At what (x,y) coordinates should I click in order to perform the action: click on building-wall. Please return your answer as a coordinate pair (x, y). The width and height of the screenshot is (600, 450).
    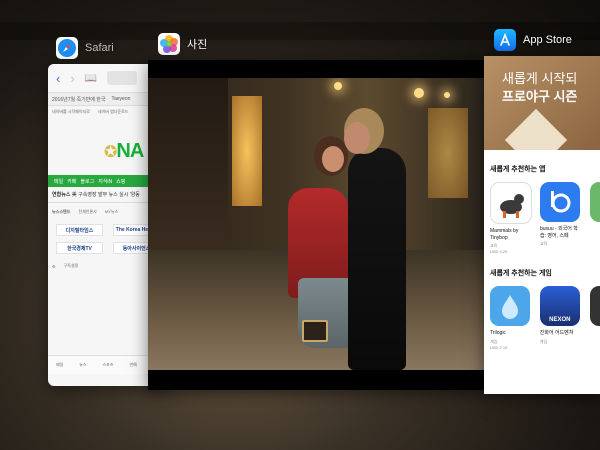
    Looking at the image, I should click on (188, 168).